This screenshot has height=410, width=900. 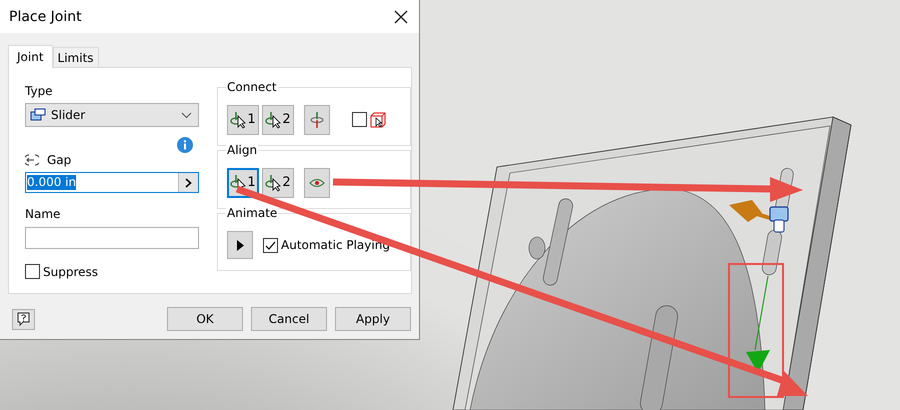 I want to click on gap-input-field: 0.000 in, so click(x=112, y=182).